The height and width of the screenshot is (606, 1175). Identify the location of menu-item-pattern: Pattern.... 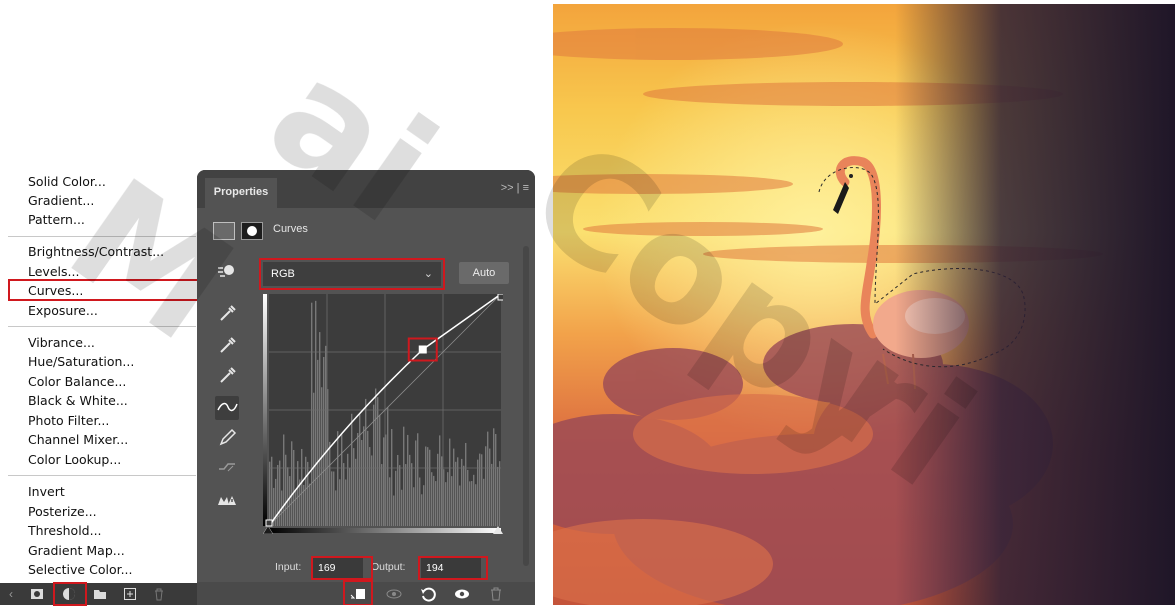
(56, 219).